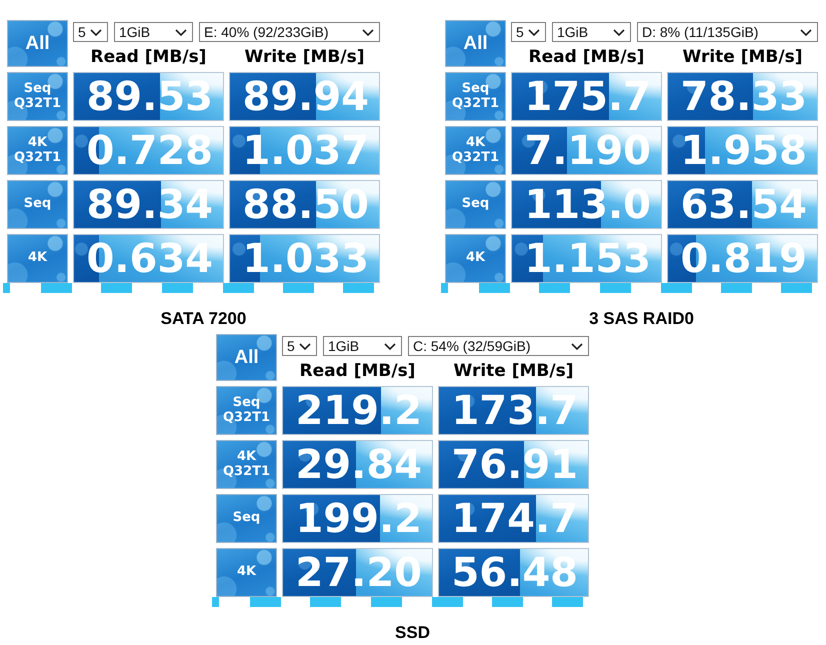 The height and width of the screenshot is (645, 826). What do you see at coordinates (359, 410) in the screenshot?
I see `result-value: 219.2` at bounding box center [359, 410].